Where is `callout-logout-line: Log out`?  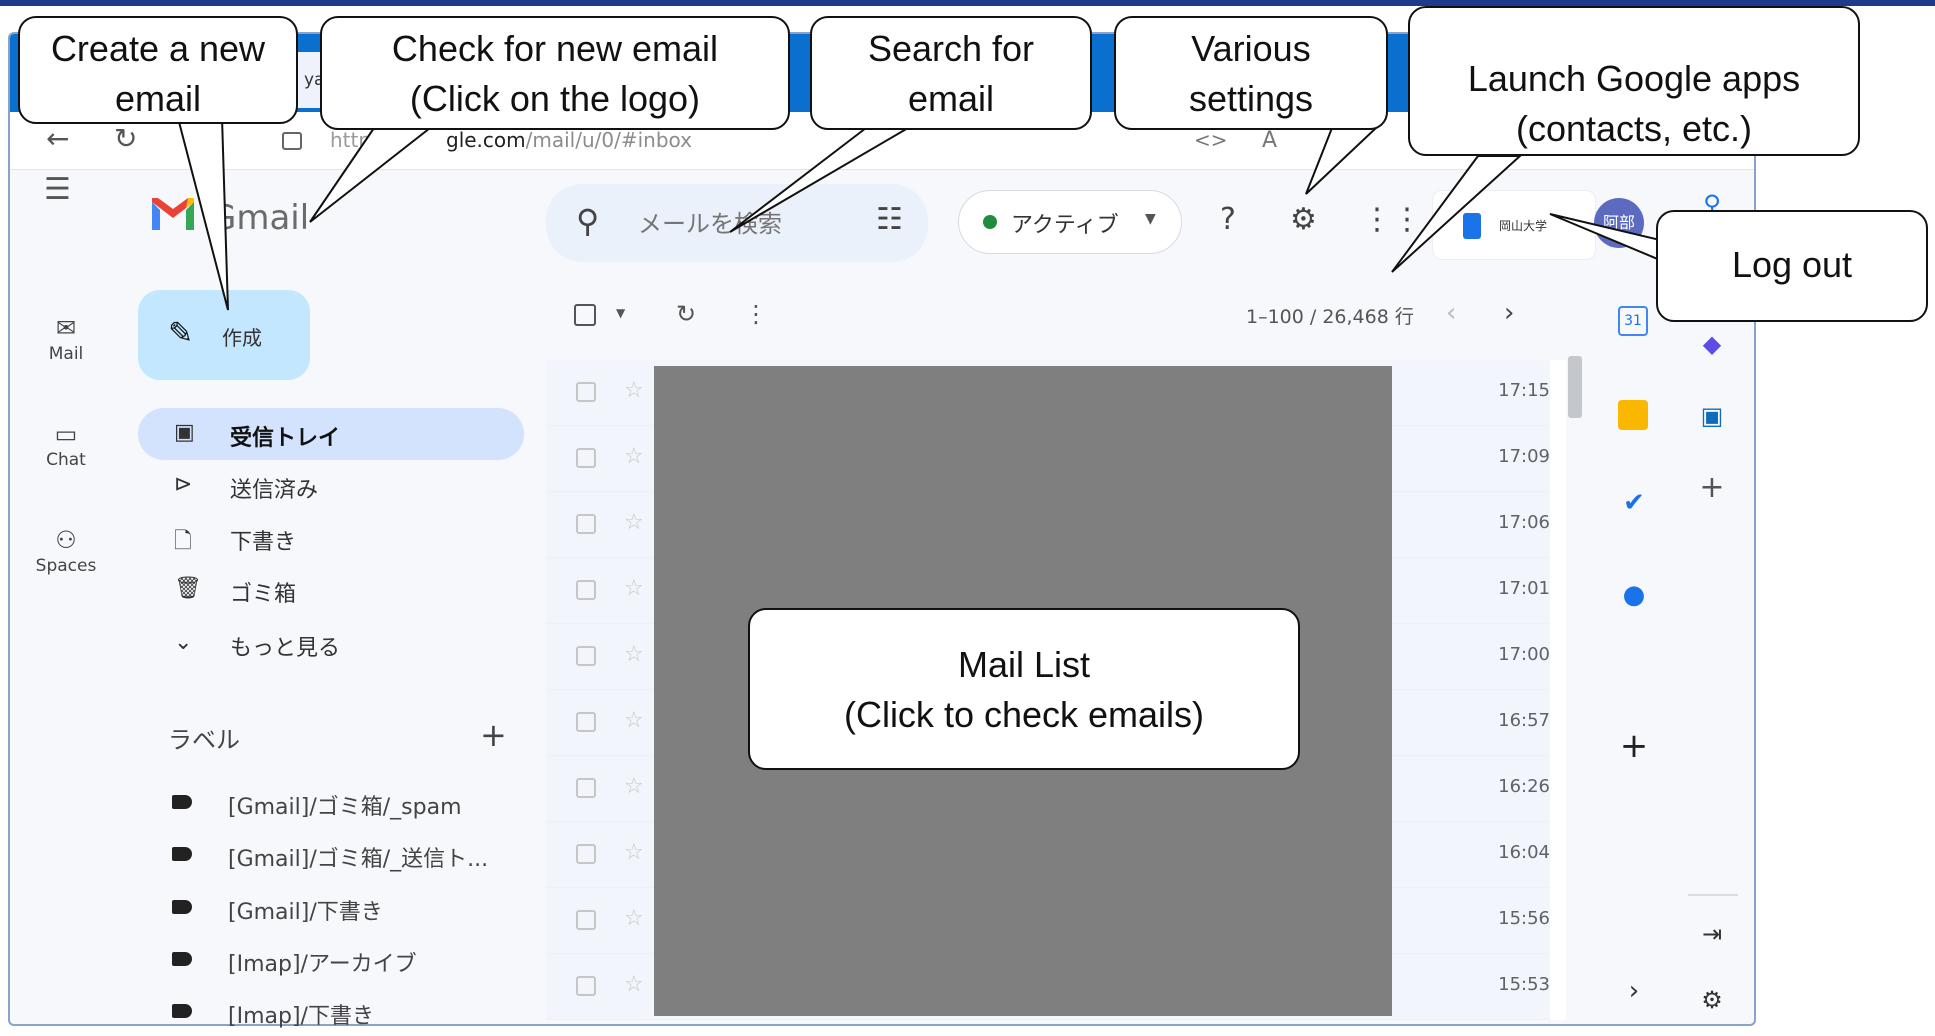 callout-logout-line: Log out is located at coordinates (1792, 264).